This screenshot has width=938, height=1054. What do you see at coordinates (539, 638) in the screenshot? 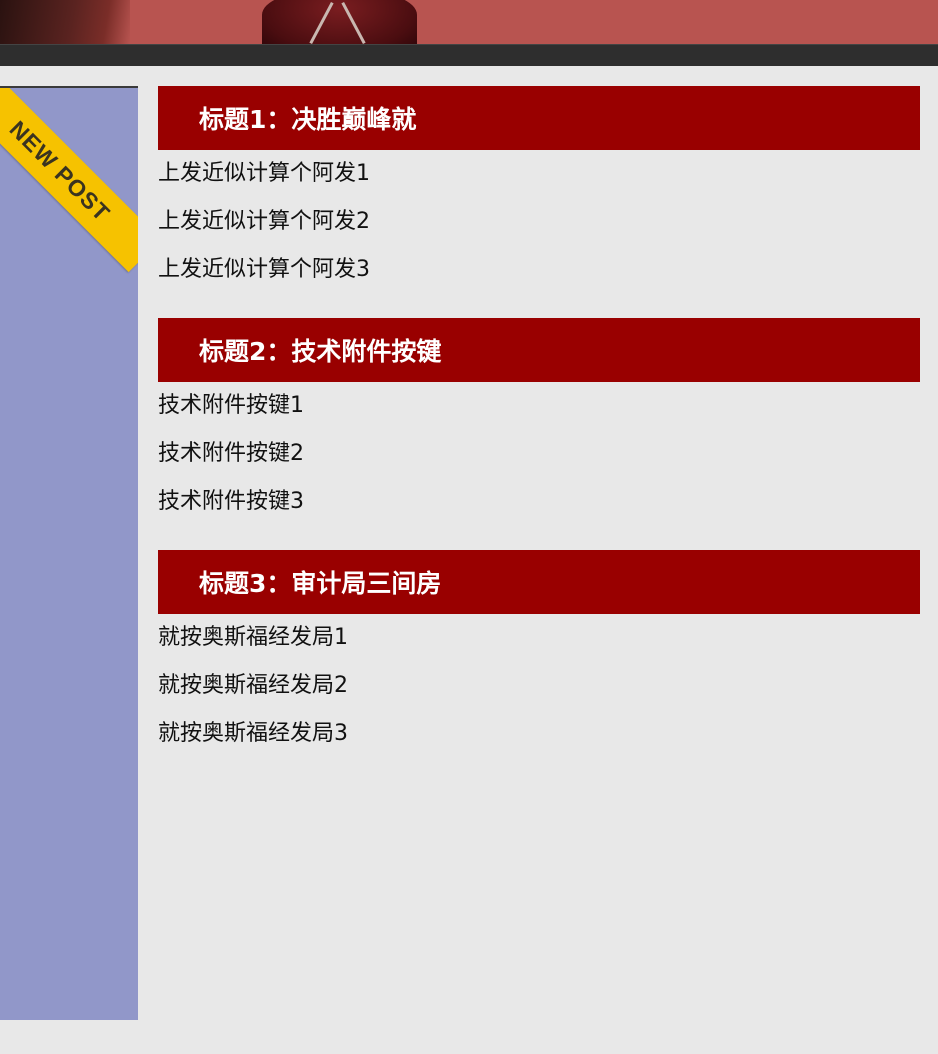
I see `list-item: 就按奥斯福经发局1` at bounding box center [539, 638].